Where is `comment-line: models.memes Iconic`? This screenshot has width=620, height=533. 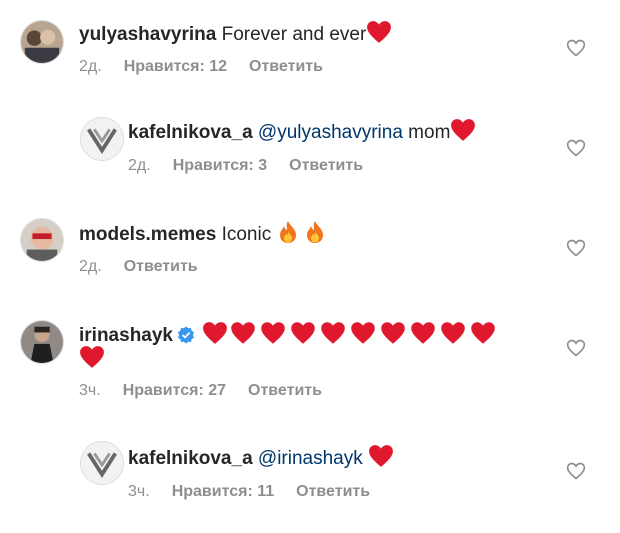 comment-line: models.memes Iconic is located at coordinates (202, 233).